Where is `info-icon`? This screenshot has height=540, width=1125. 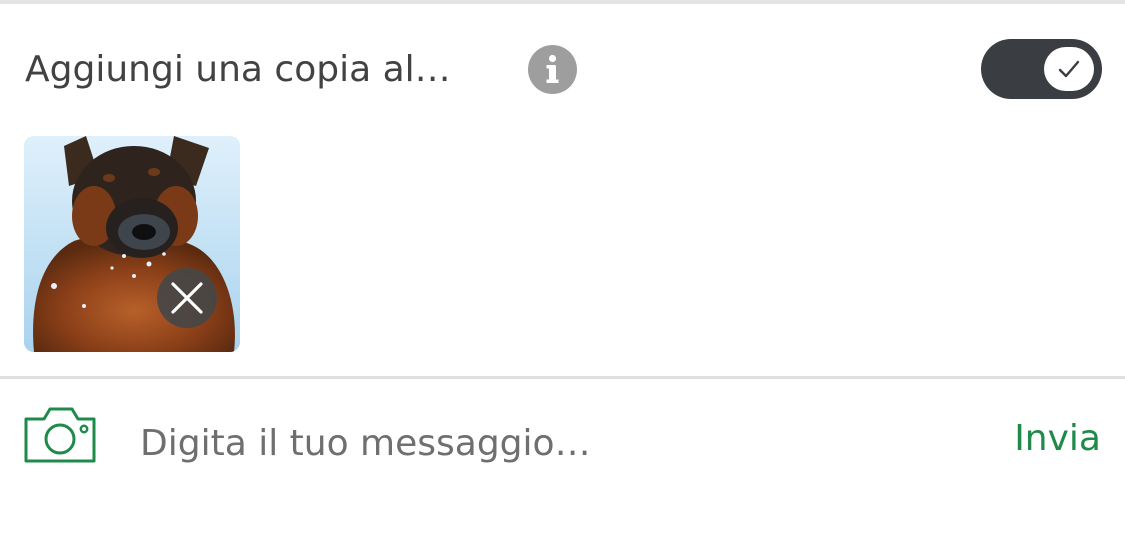
info-icon is located at coordinates (552, 69).